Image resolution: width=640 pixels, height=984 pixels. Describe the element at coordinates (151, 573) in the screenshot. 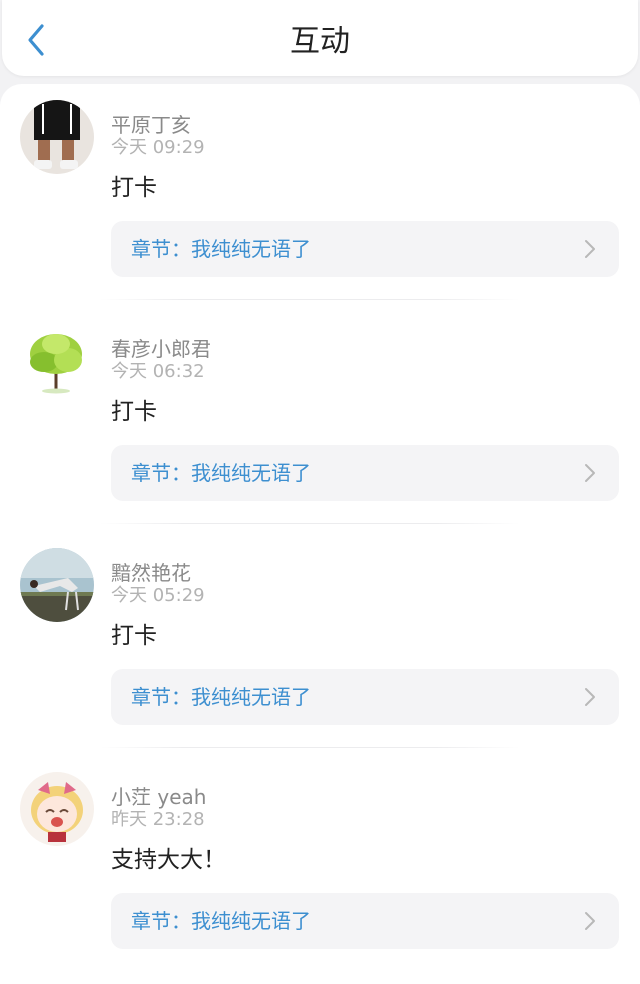

I see `username: 黯然艳花` at that location.